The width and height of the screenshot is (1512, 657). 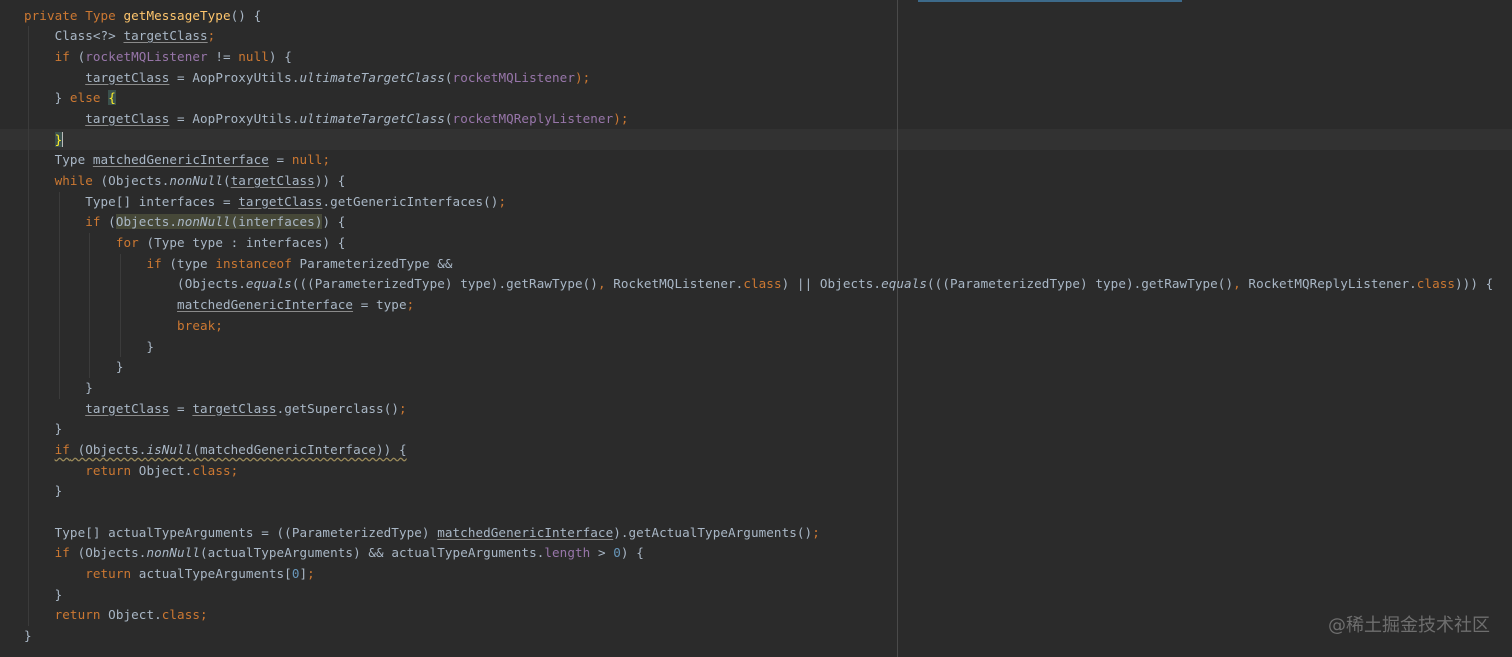 I want to click on code-token: ,, so click(x=601, y=284).